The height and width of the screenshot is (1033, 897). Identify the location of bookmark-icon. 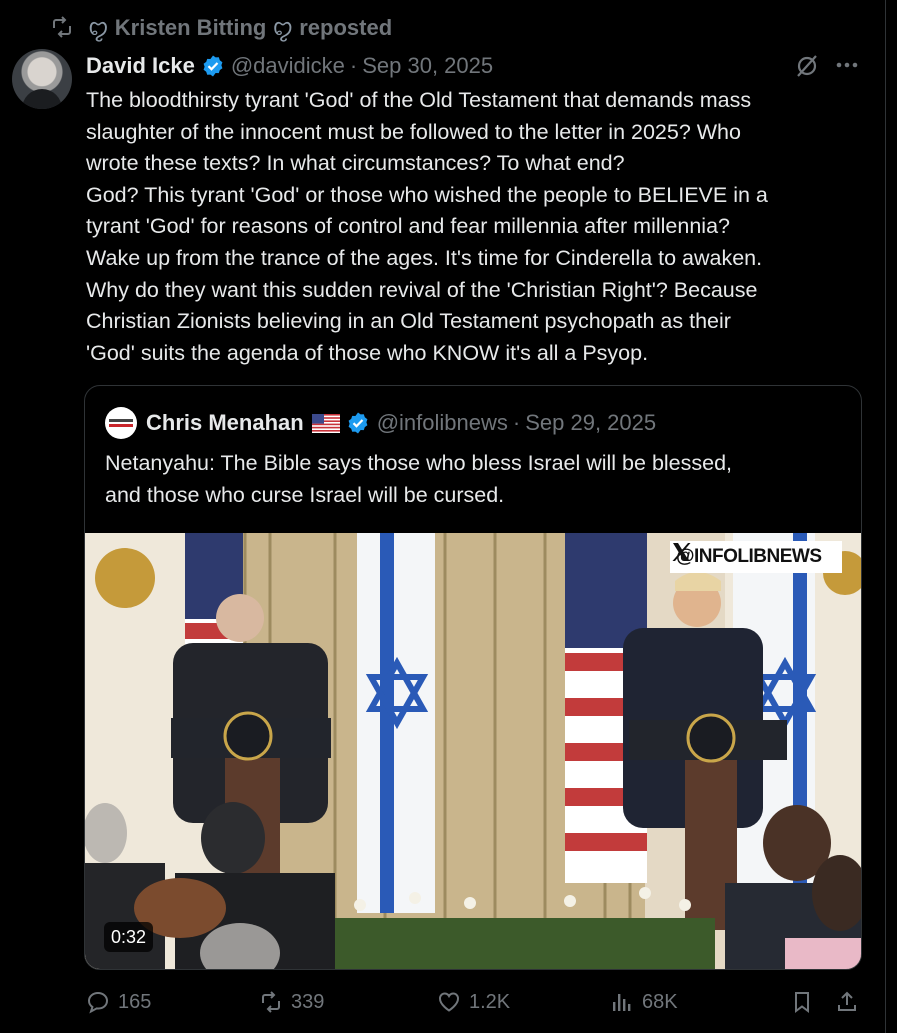
(802, 1002).